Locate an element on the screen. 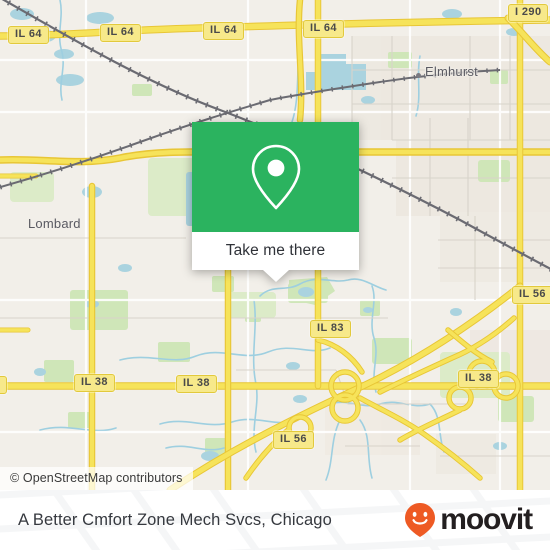  road-shield-il64-d: IL 64 is located at coordinates (323, 29).